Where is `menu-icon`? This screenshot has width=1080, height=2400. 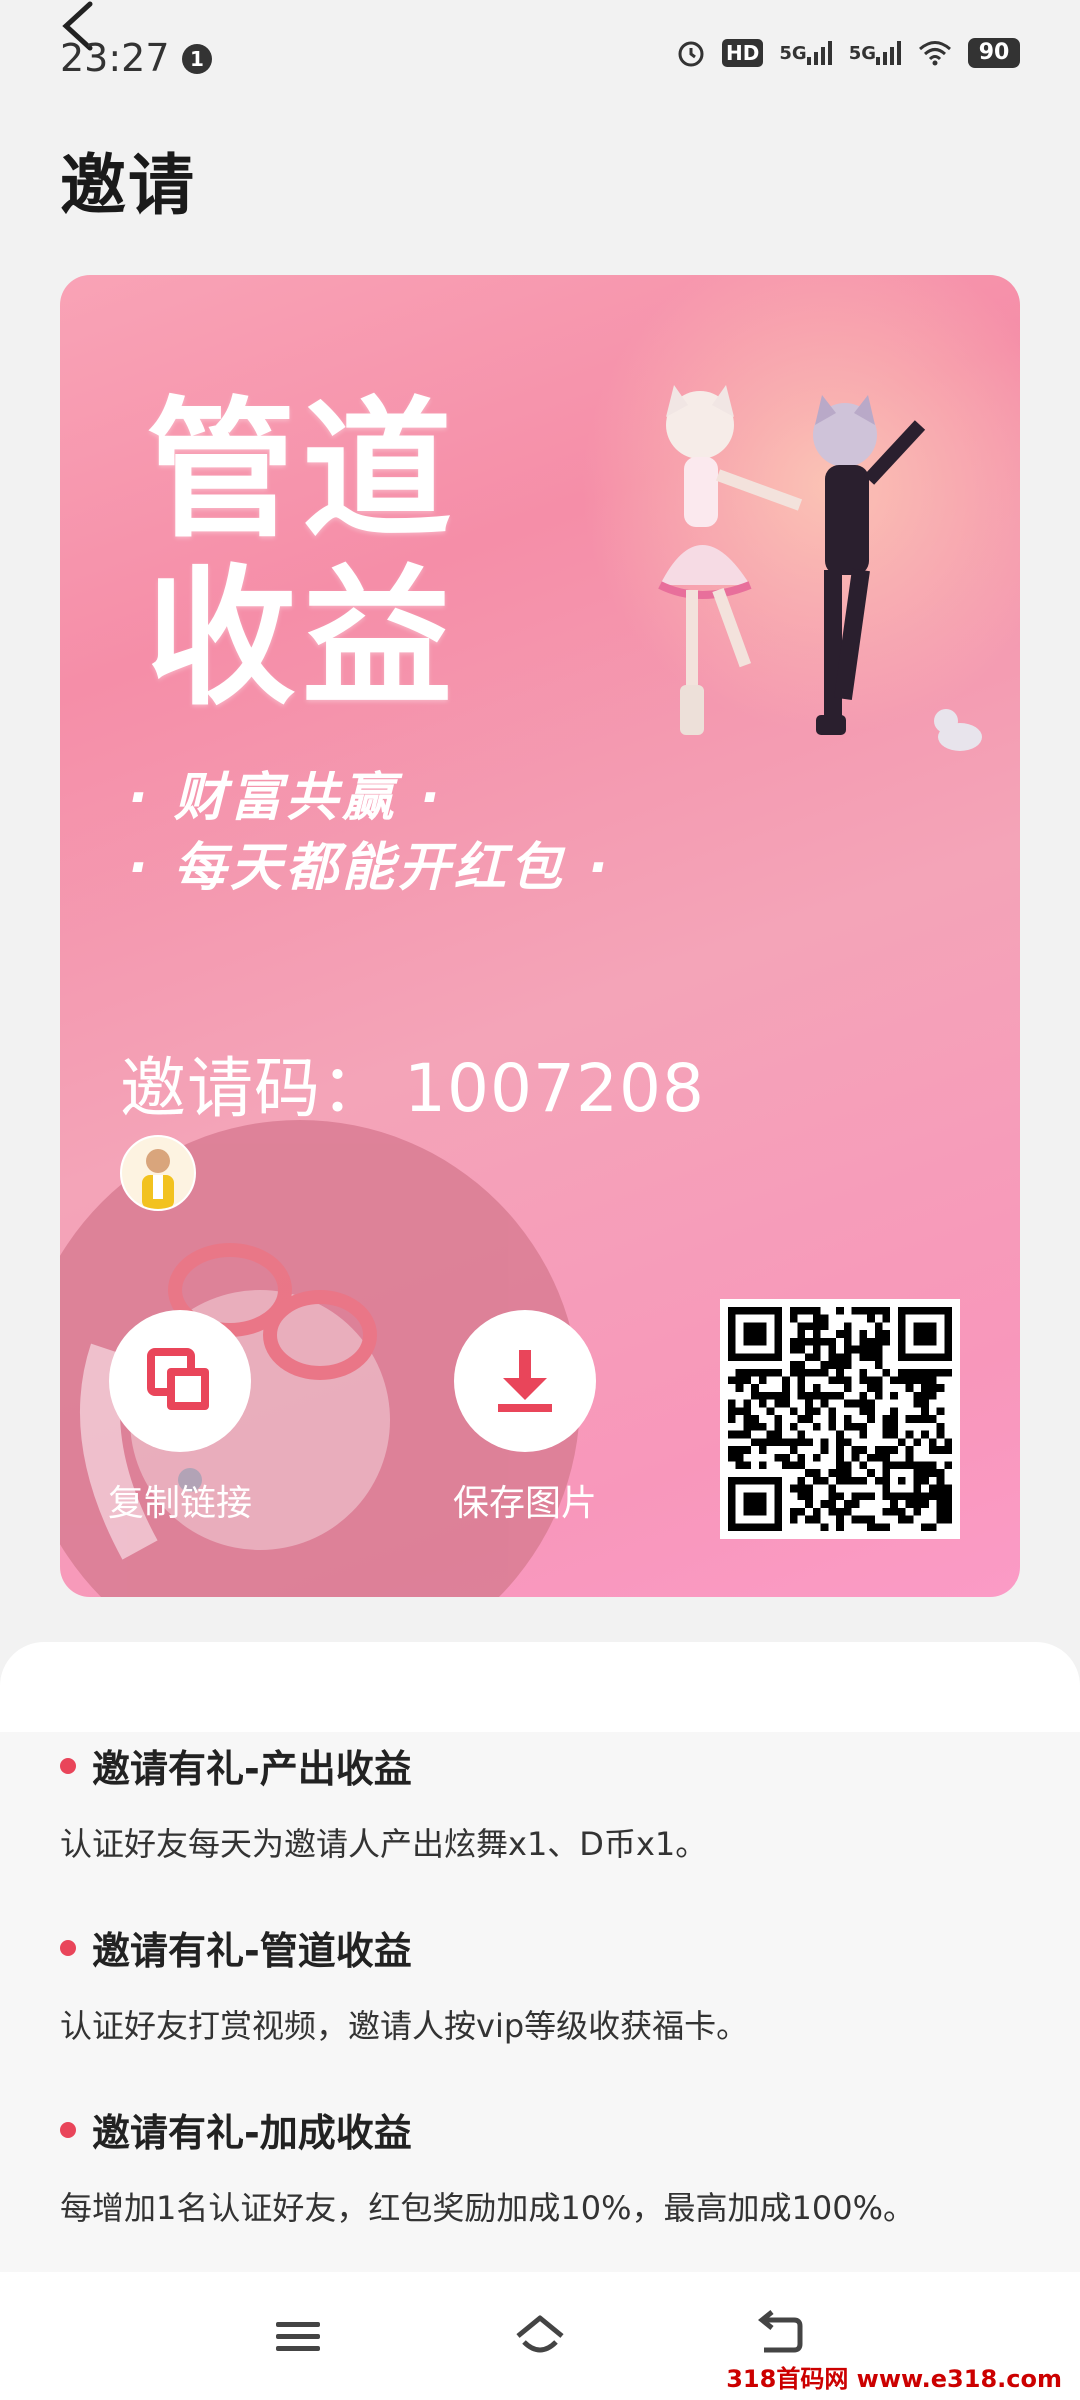 menu-icon is located at coordinates (298, 2336).